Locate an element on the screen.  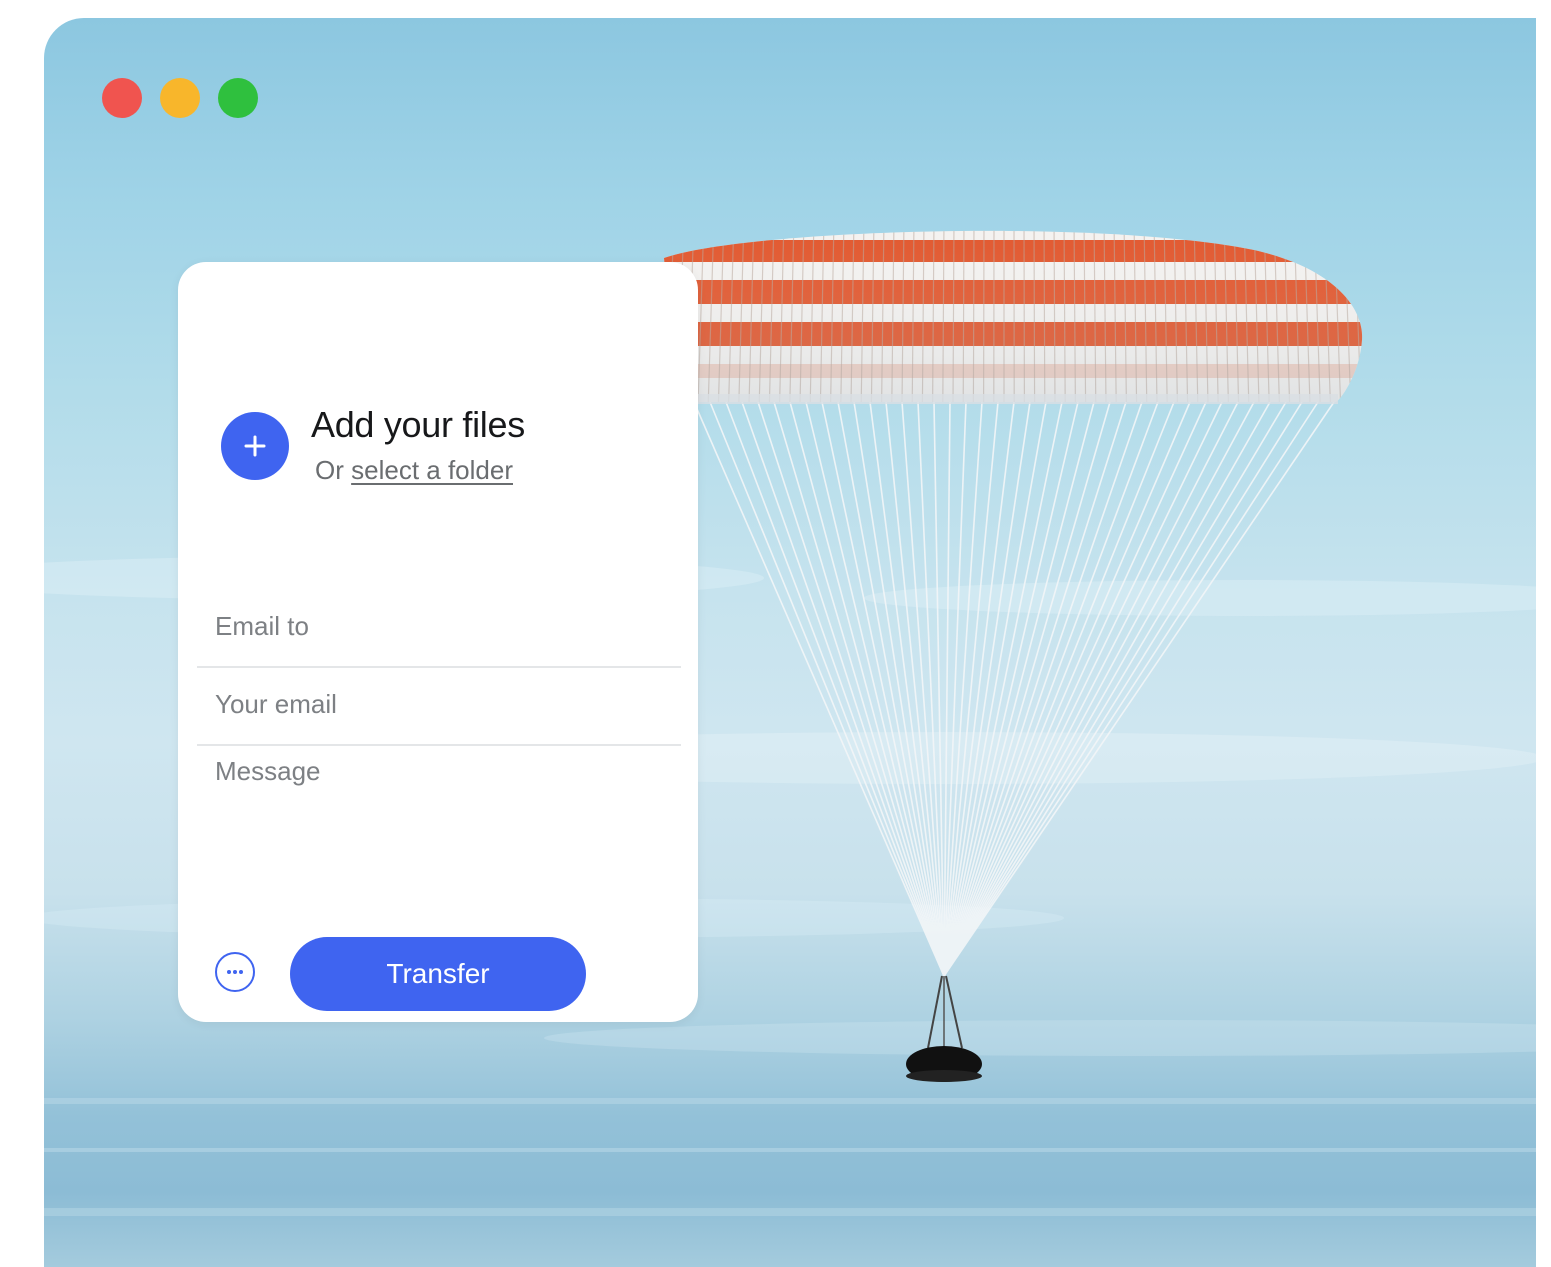
your-email-field-wrapper is located at coordinates (439, 706).